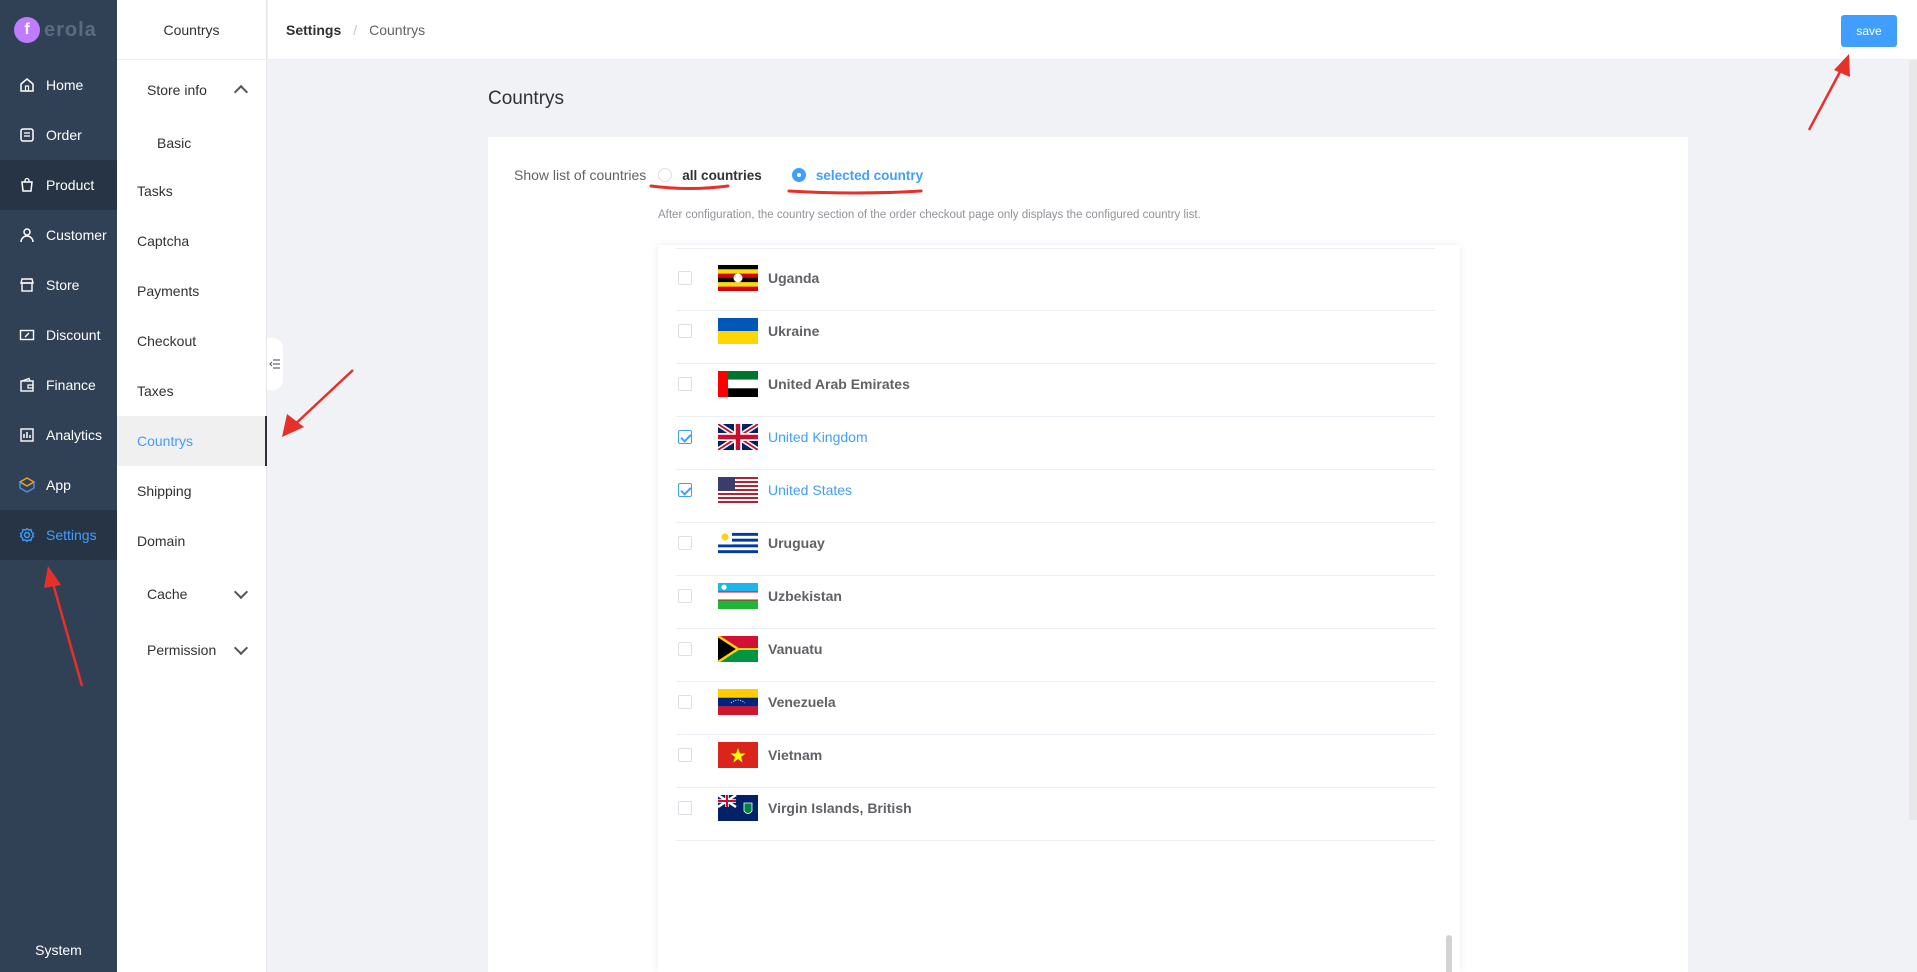 Image resolution: width=1917 pixels, height=972 pixels. Describe the element at coordinates (191, 143) in the screenshot. I see `submenu-item-basic: Basic` at that location.